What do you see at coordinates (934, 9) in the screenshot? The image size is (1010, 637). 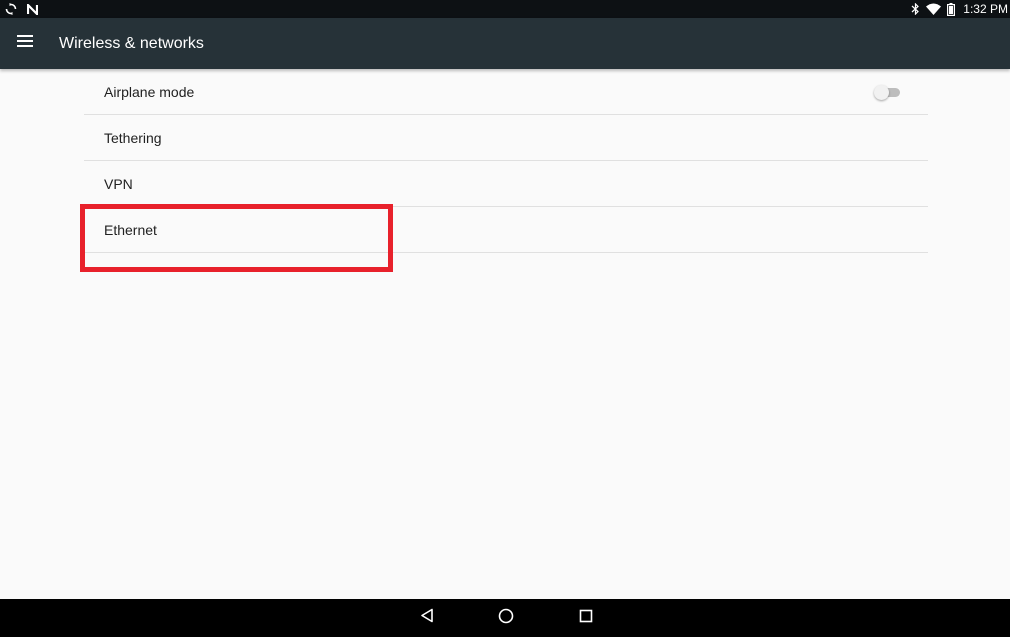 I see `wifi-icon` at bounding box center [934, 9].